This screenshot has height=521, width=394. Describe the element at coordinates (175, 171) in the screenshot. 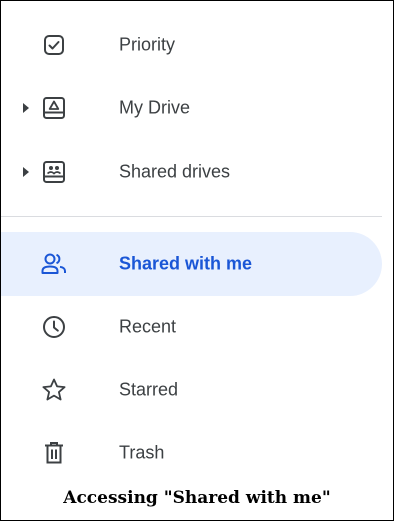

I see `nav-item-label: Shared drives` at that location.